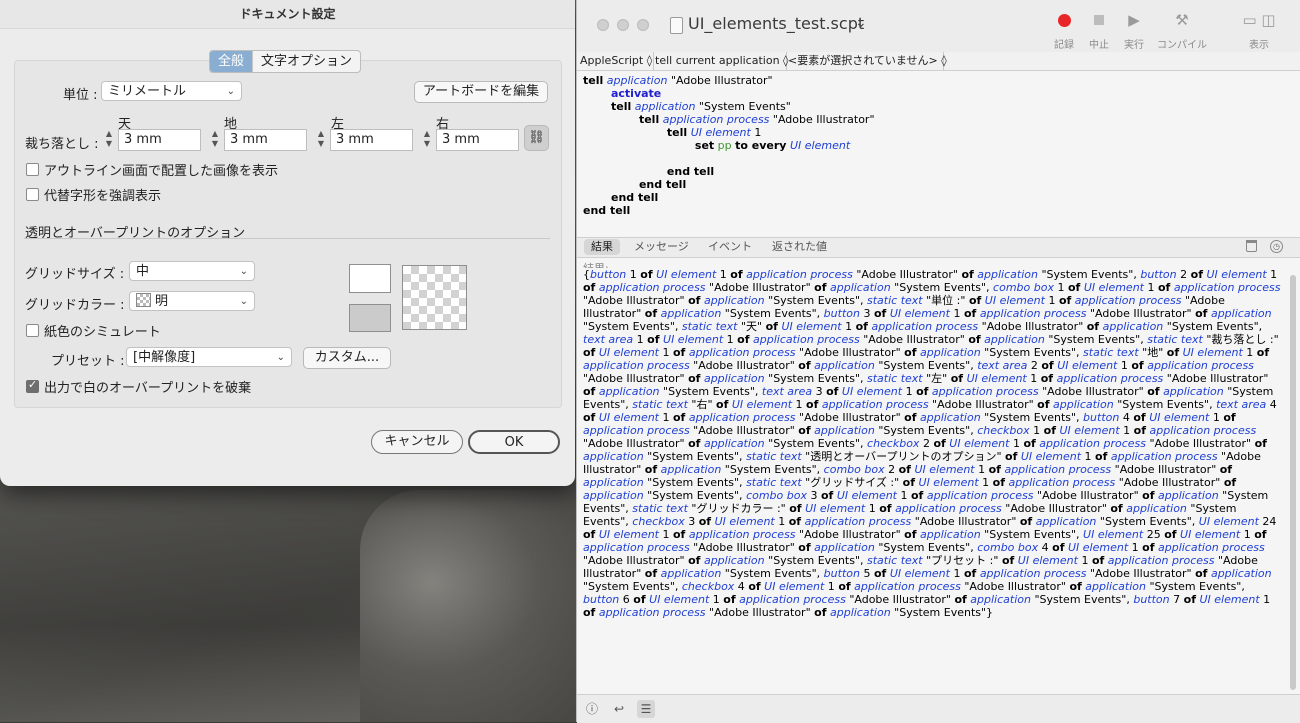 This screenshot has width=1300, height=723. Describe the element at coordinates (427, 140) in the screenshot. I see `bleed-right-stepper: ▲ ▼` at that location.